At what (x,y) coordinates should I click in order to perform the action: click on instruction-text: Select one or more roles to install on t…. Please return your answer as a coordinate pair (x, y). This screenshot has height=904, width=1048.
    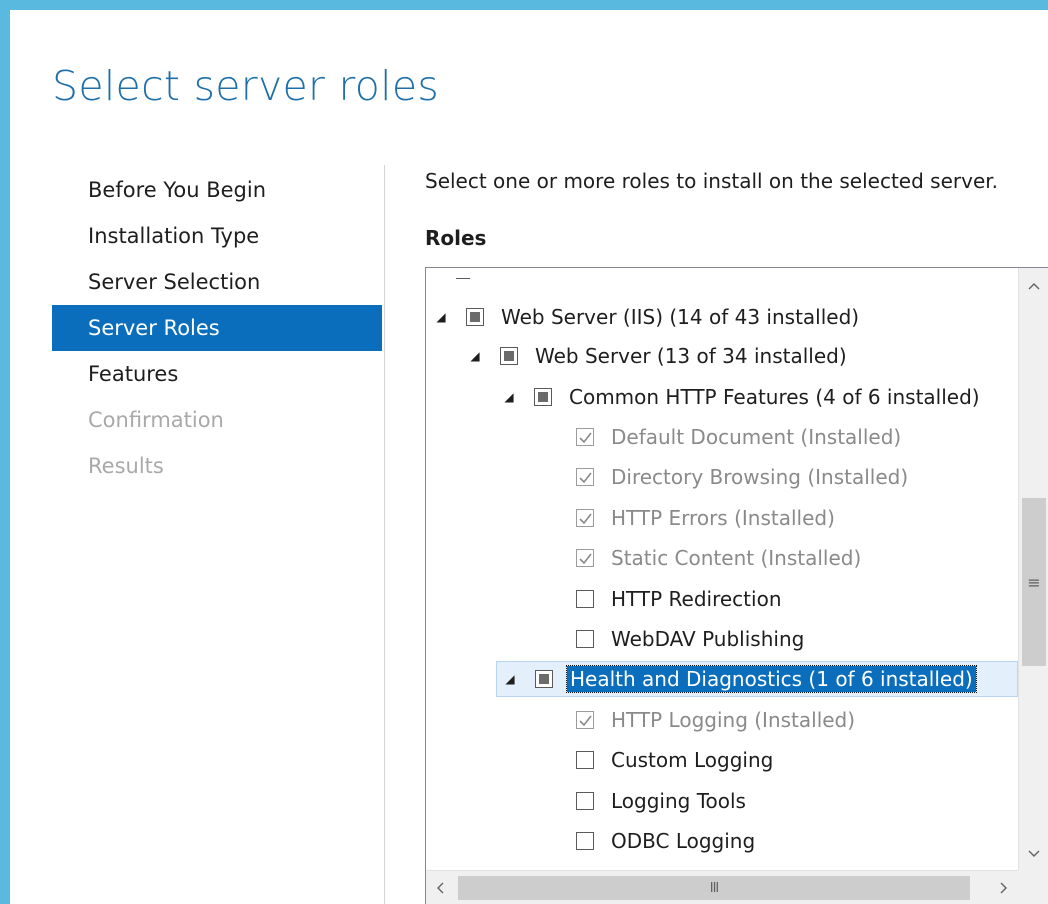
    Looking at the image, I should click on (711, 181).